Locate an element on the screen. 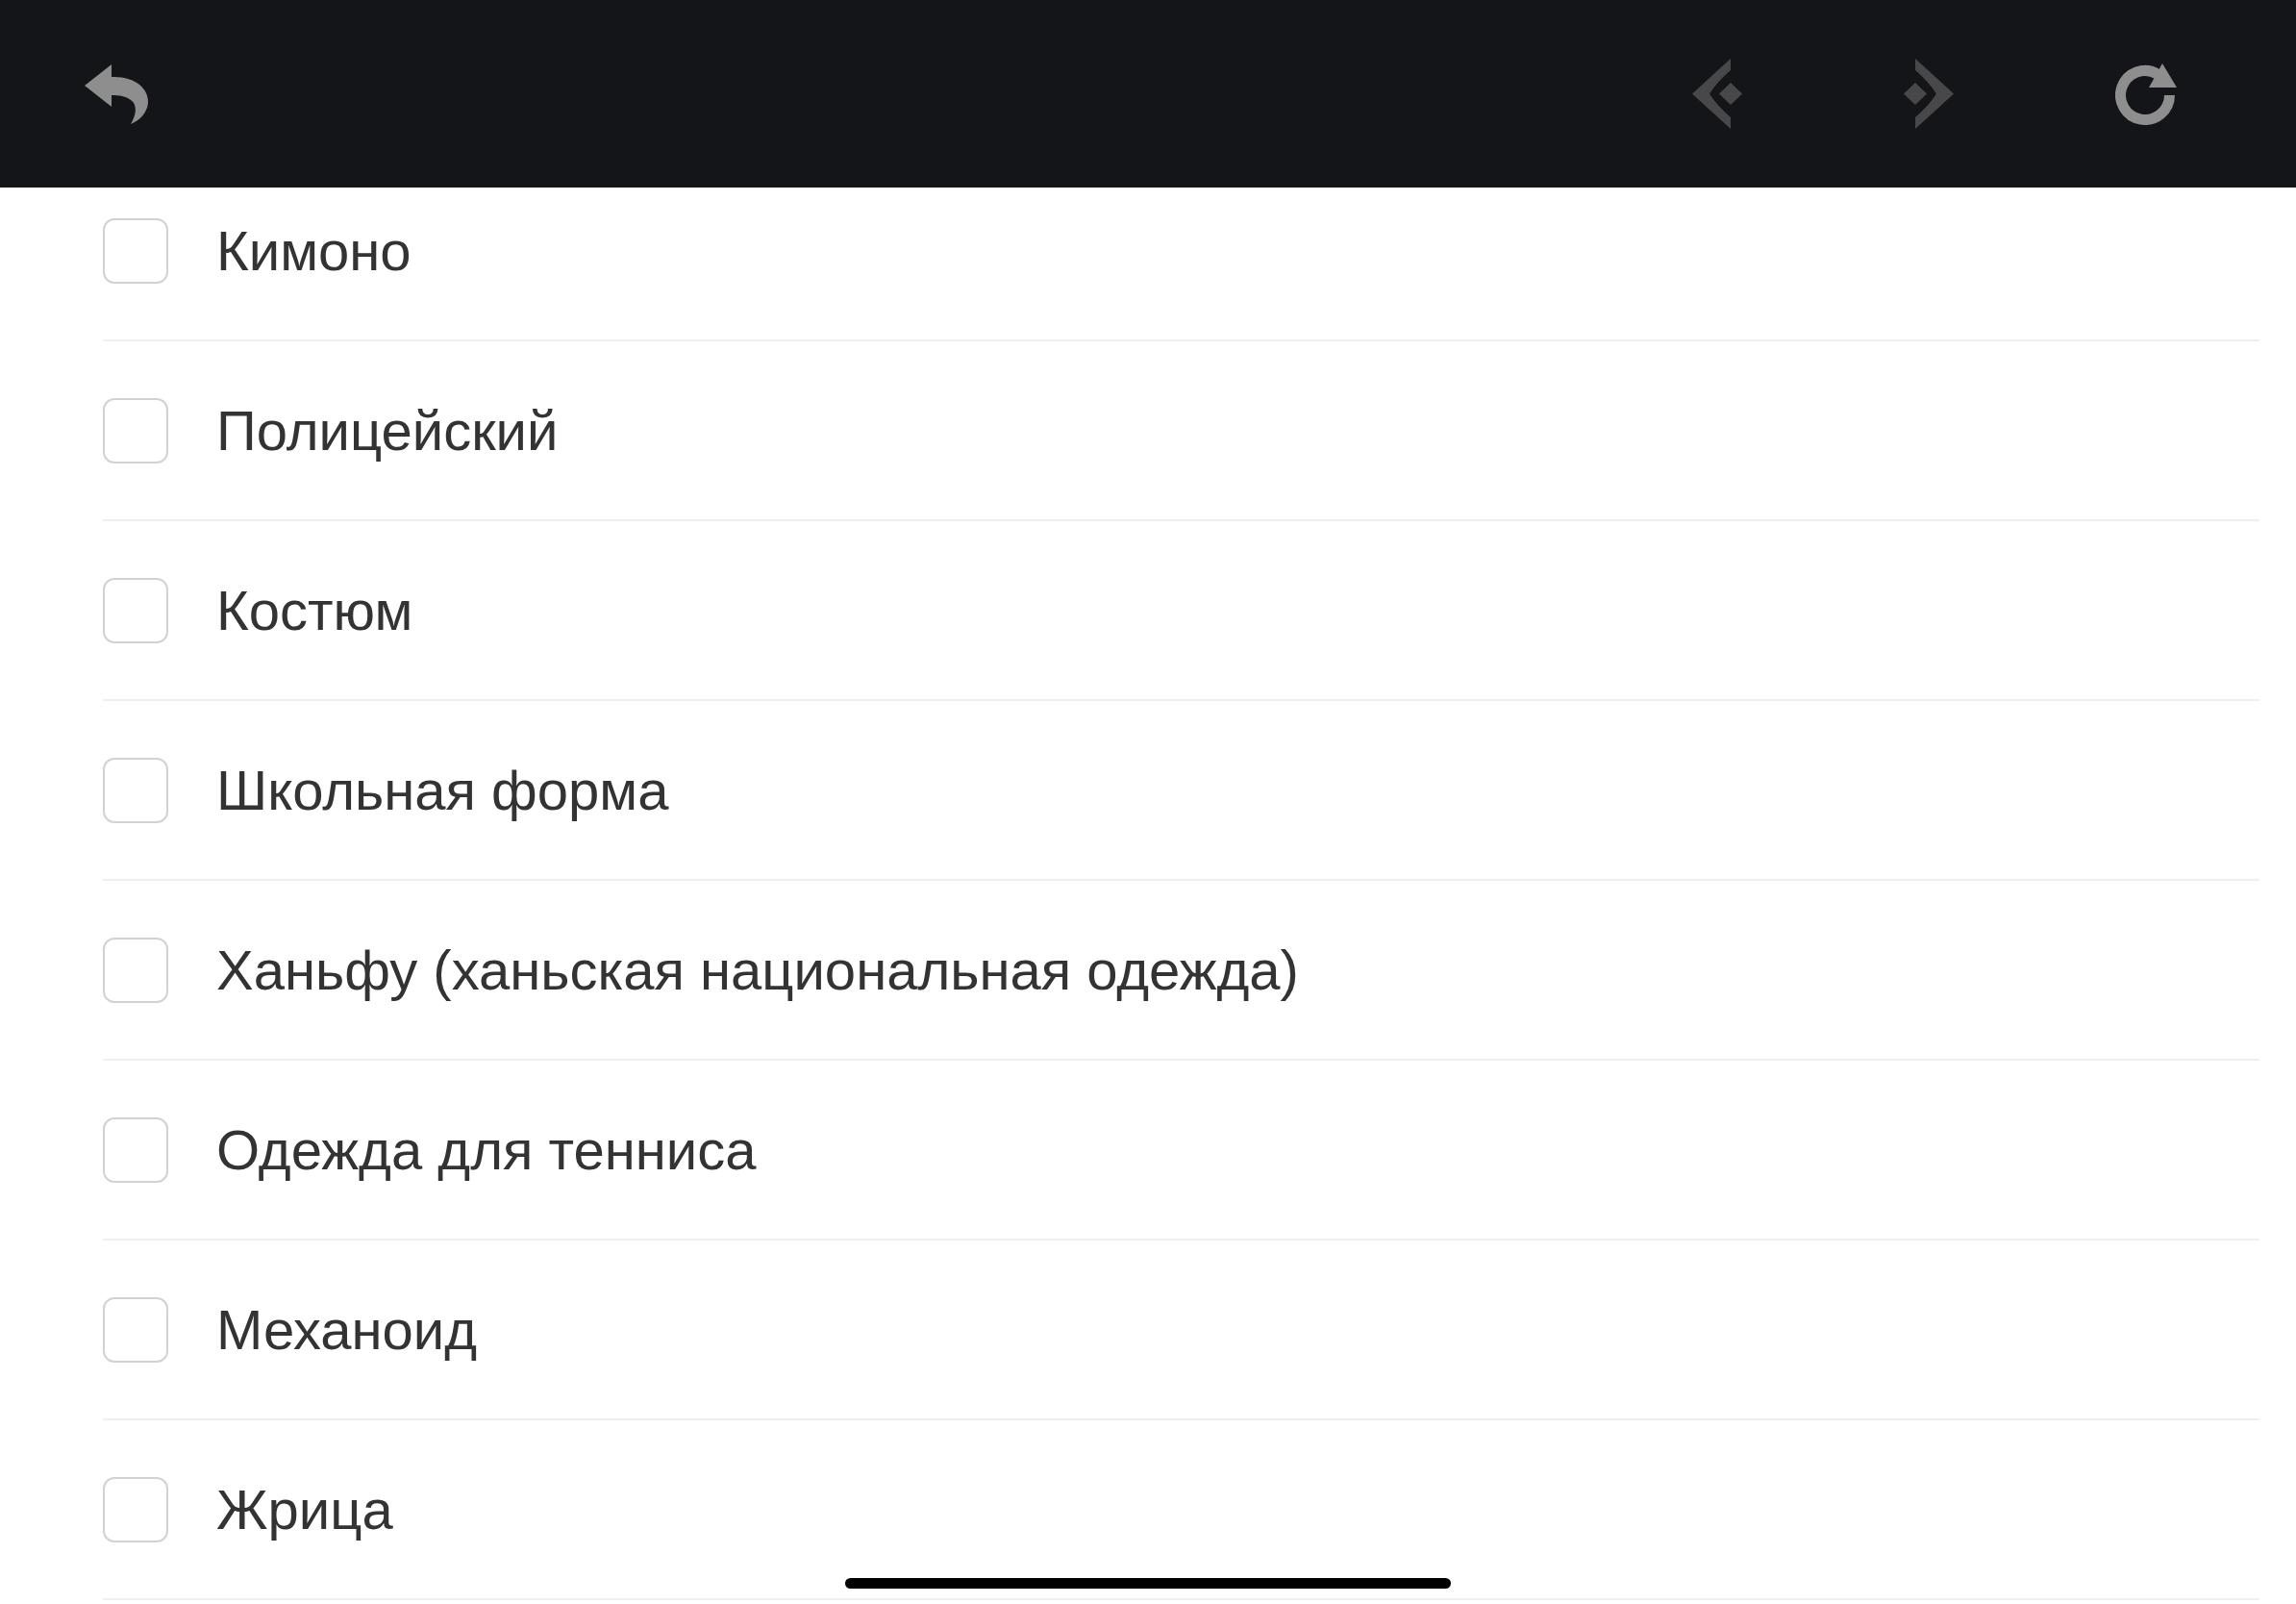 The image size is (2296, 1604). option-label: Жрица is located at coordinates (304, 1509).